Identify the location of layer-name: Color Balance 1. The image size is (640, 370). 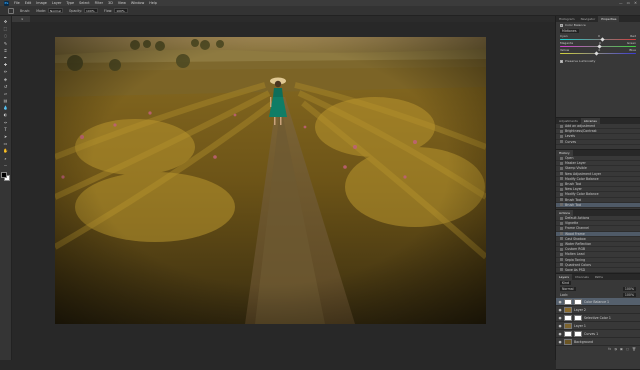
(597, 301).